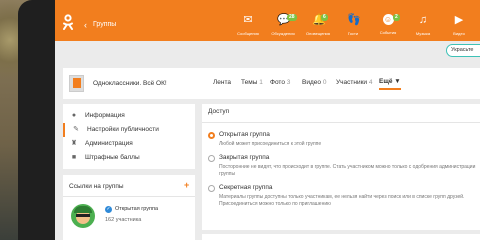  What do you see at coordinates (318, 23) in the screenshot?
I see `nav-notifications: 🔔 6 Оповещения` at bounding box center [318, 23].